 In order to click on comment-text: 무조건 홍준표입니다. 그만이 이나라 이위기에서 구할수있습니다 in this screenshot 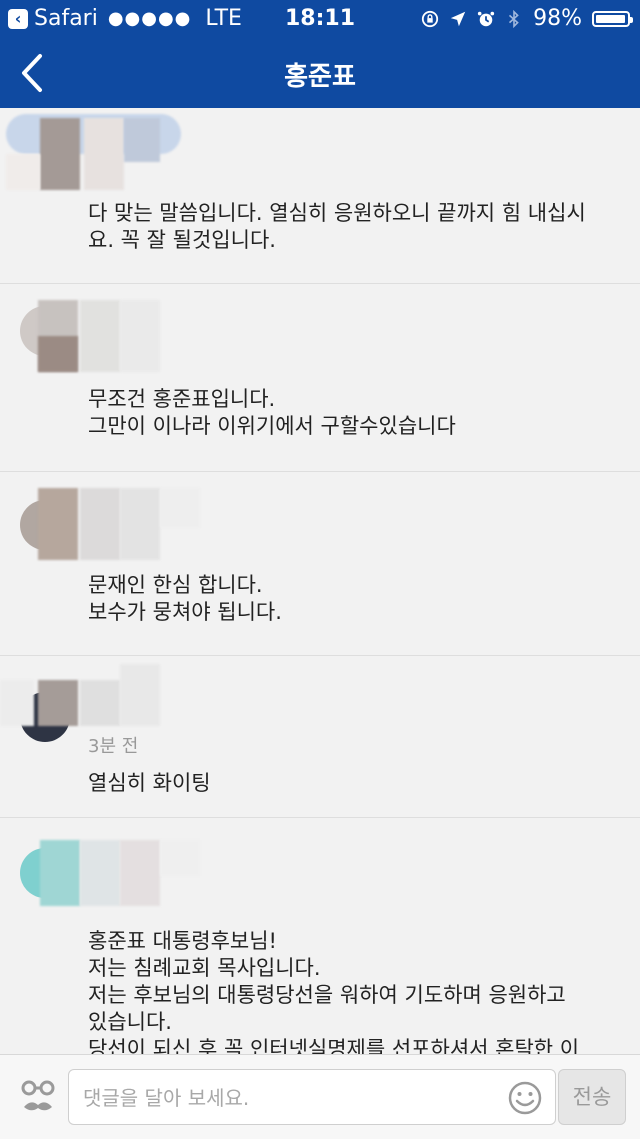, I will do `click(272, 412)`.